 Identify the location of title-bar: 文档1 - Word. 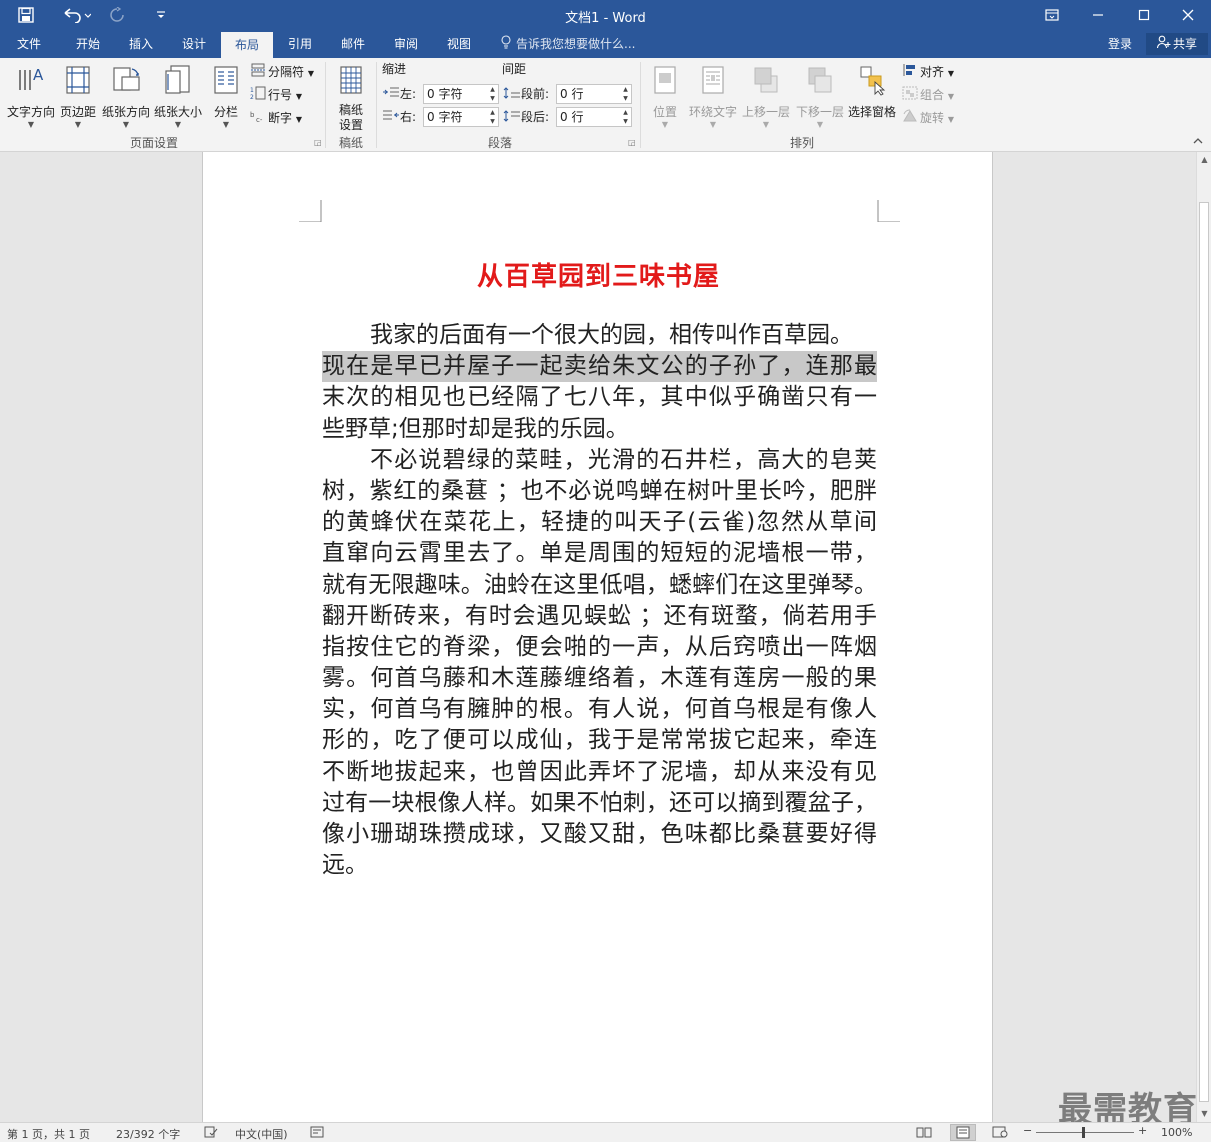
(605, 15).